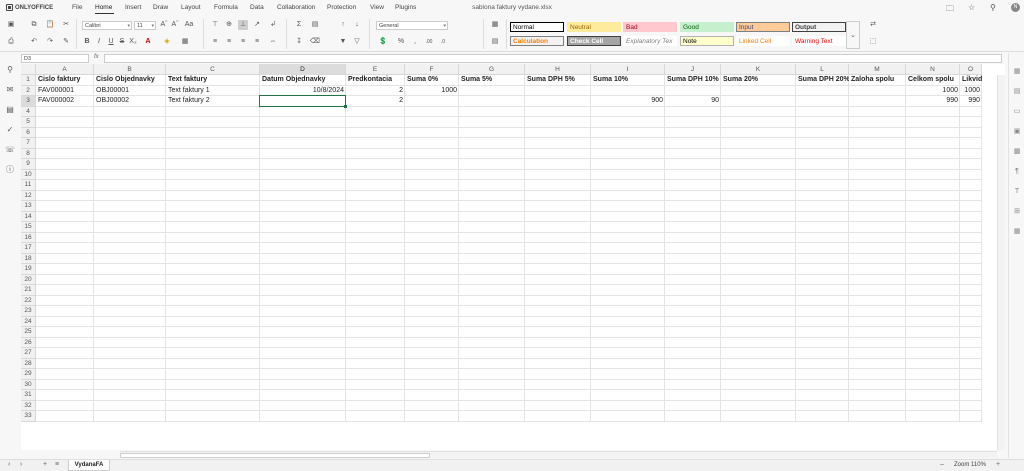 The height and width of the screenshot is (471, 1024). I want to click on table-cell: Text faktury 1, so click(213, 91).